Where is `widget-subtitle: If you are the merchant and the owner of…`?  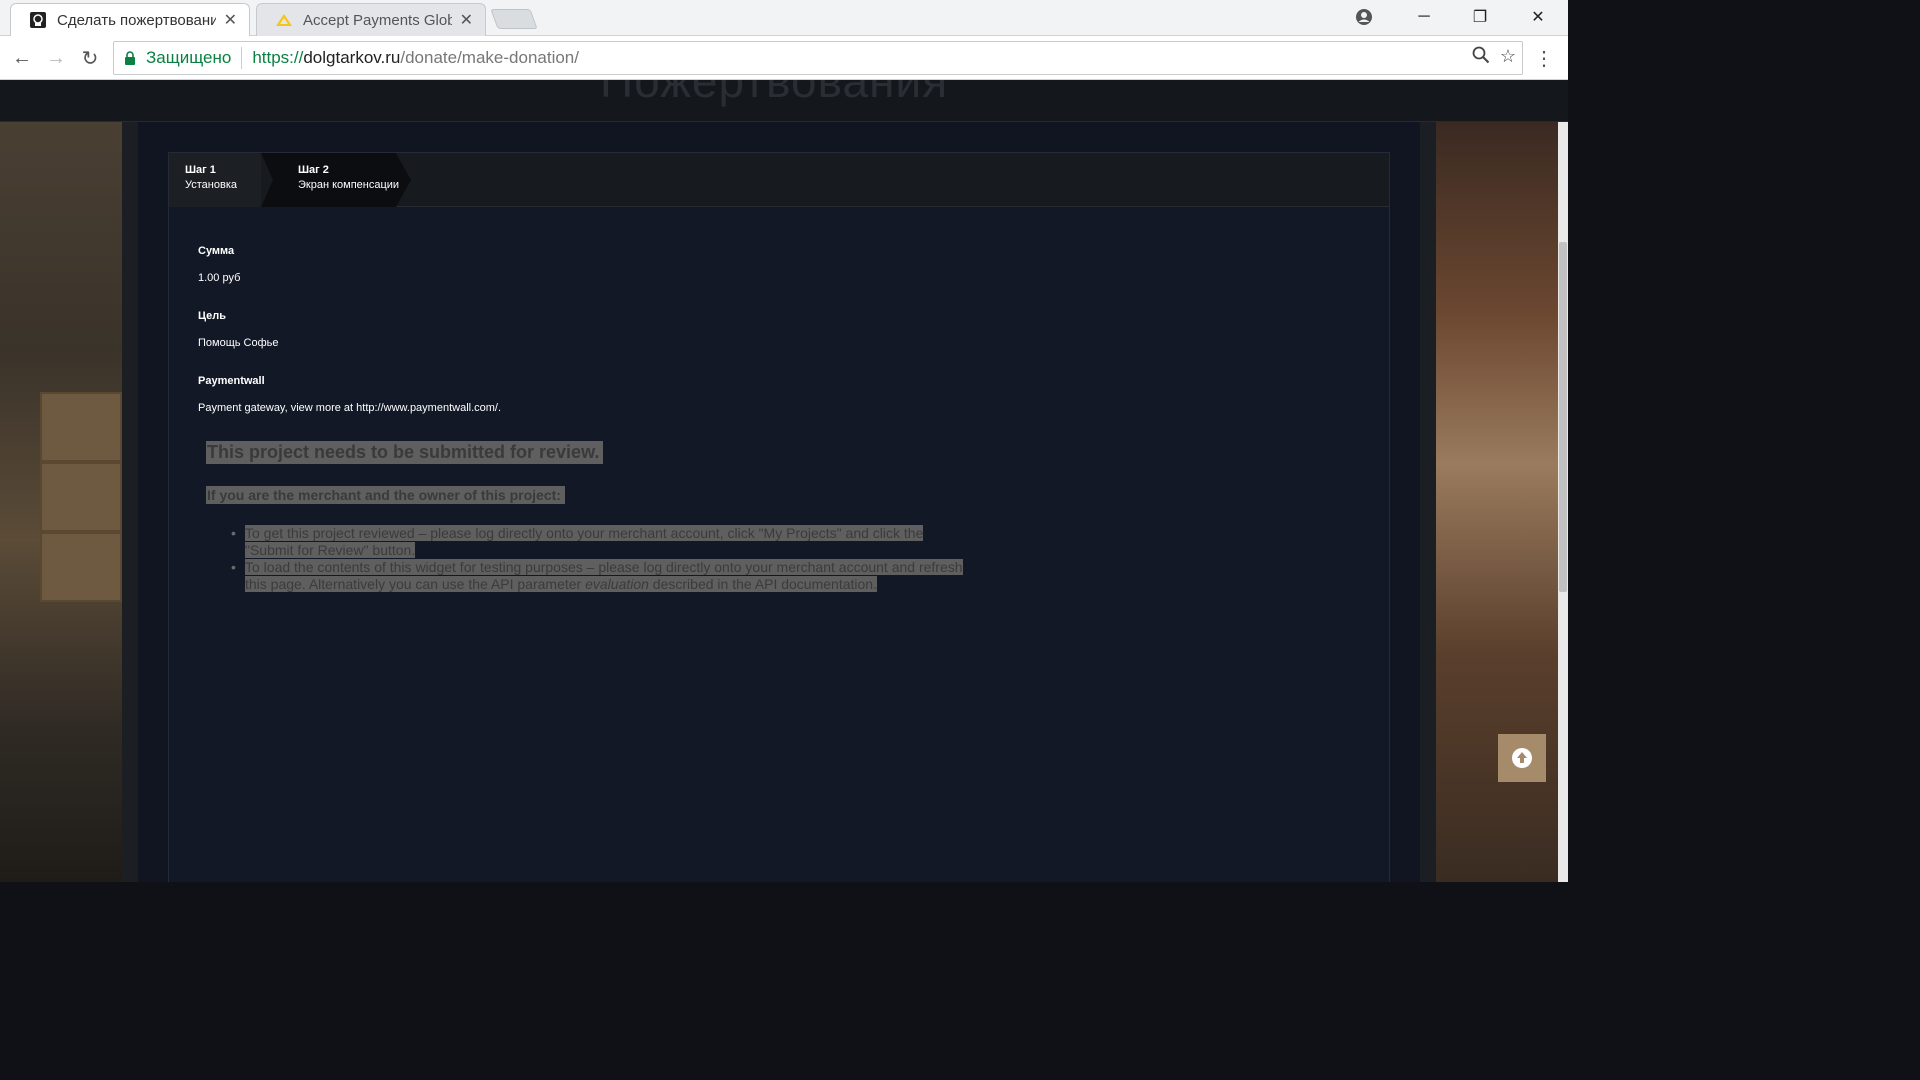 widget-subtitle: If you are the merchant and the owner of… is located at coordinates (385, 495).